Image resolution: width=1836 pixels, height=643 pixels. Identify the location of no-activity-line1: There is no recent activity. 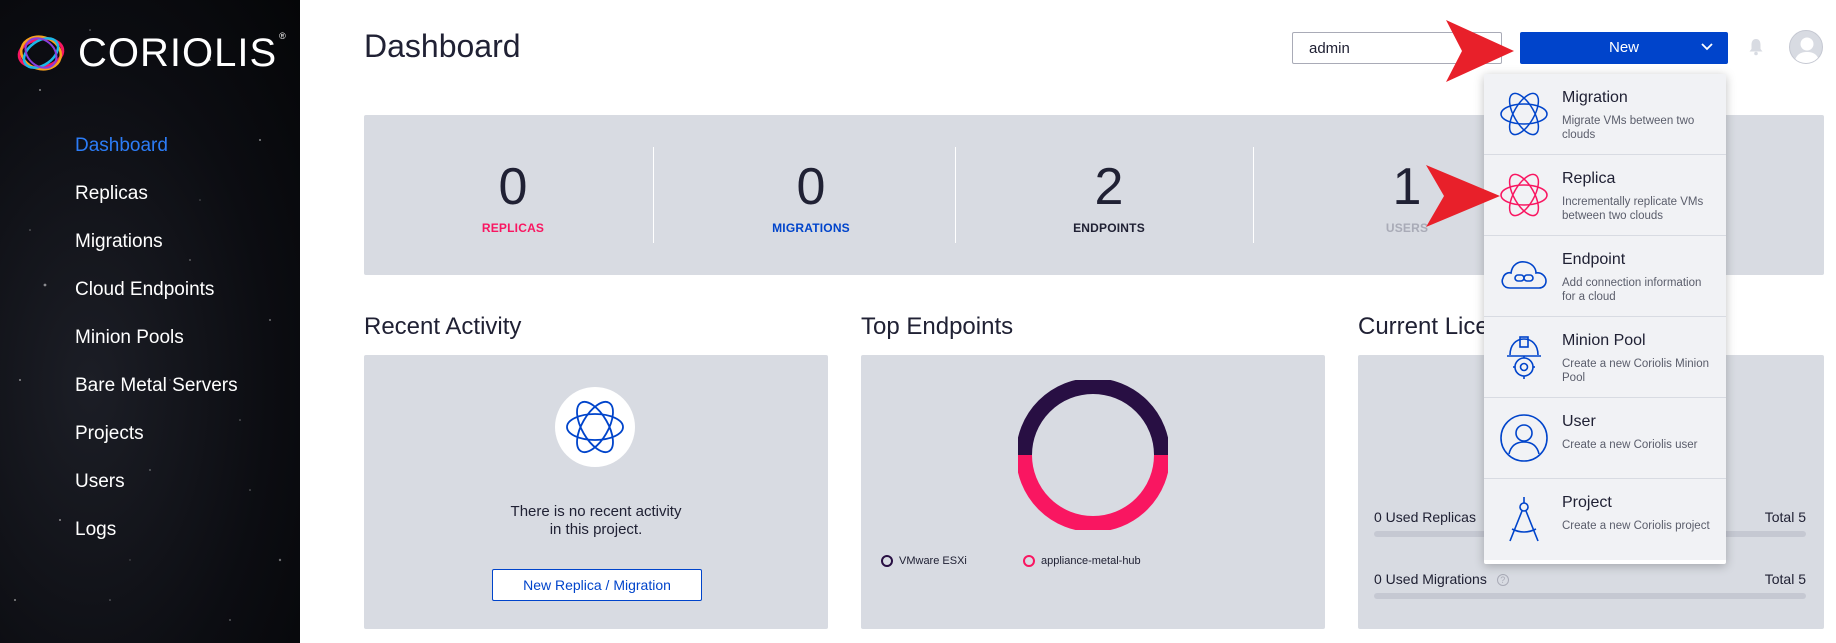
(596, 511).